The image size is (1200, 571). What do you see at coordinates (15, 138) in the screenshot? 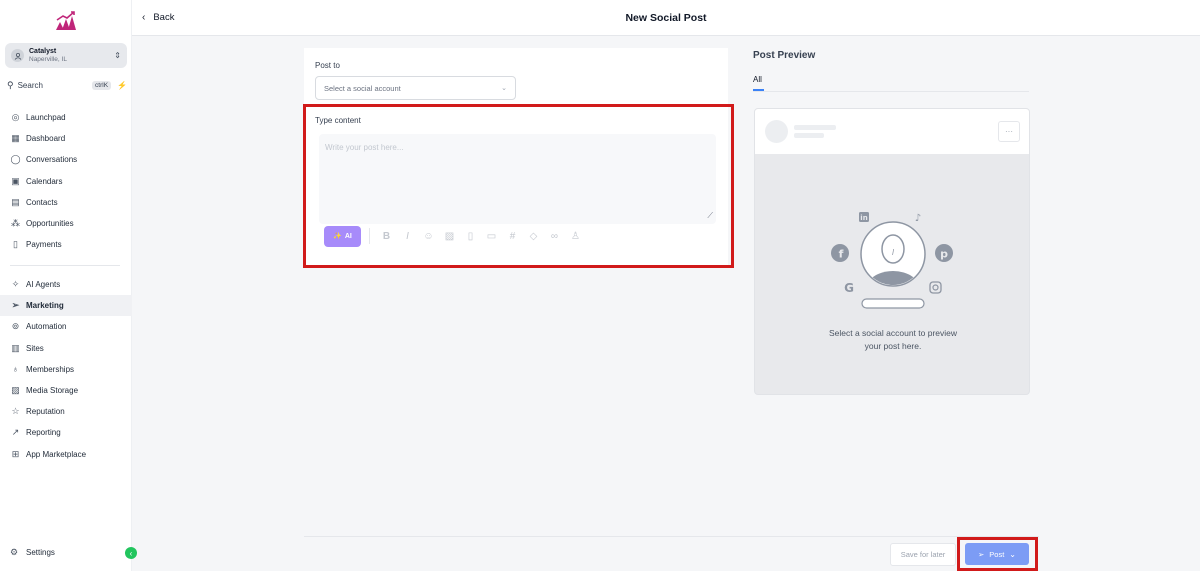
I see `grid-icon: ▦` at bounding box center [15, 138].